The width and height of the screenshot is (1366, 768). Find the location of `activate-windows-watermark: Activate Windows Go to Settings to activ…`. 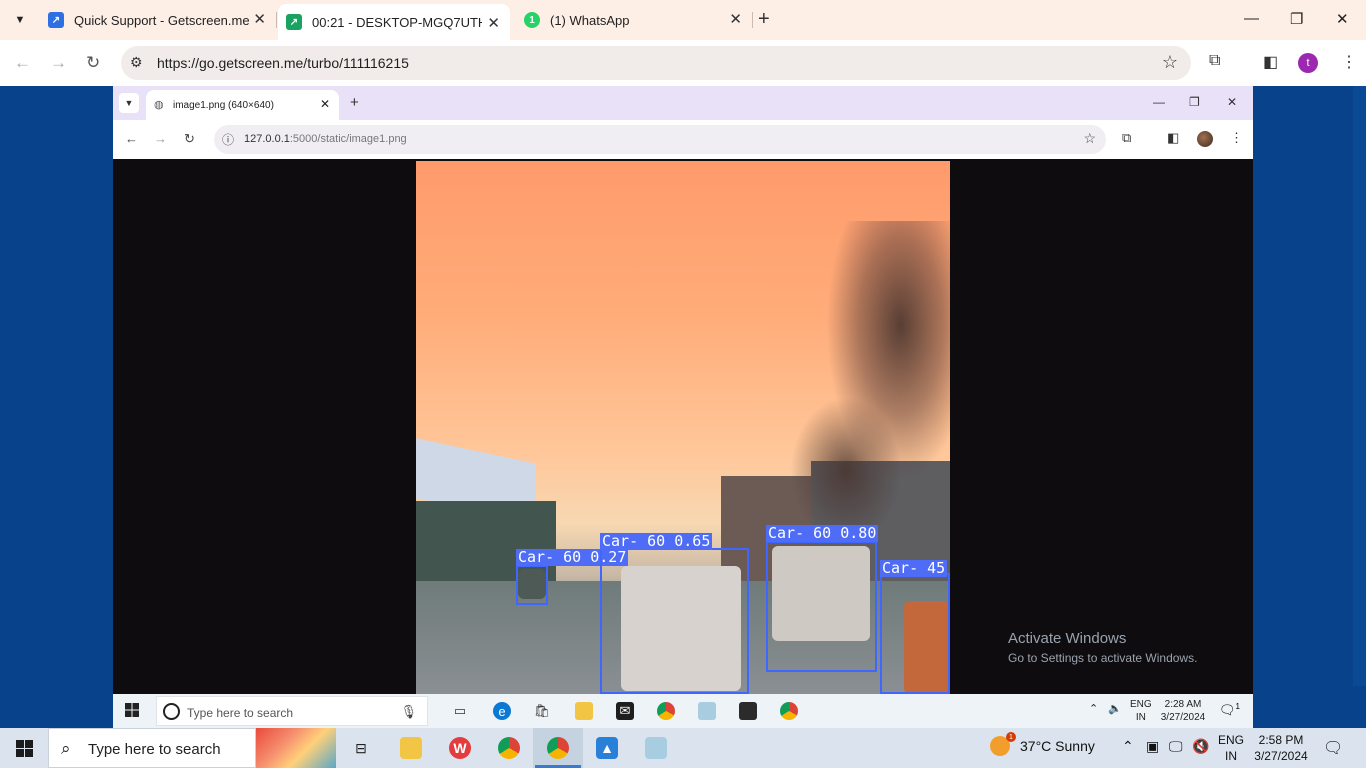

activate-windows-watermark: Activate Windows Go to Settings to activ… is located at coordinates (1102, 647).